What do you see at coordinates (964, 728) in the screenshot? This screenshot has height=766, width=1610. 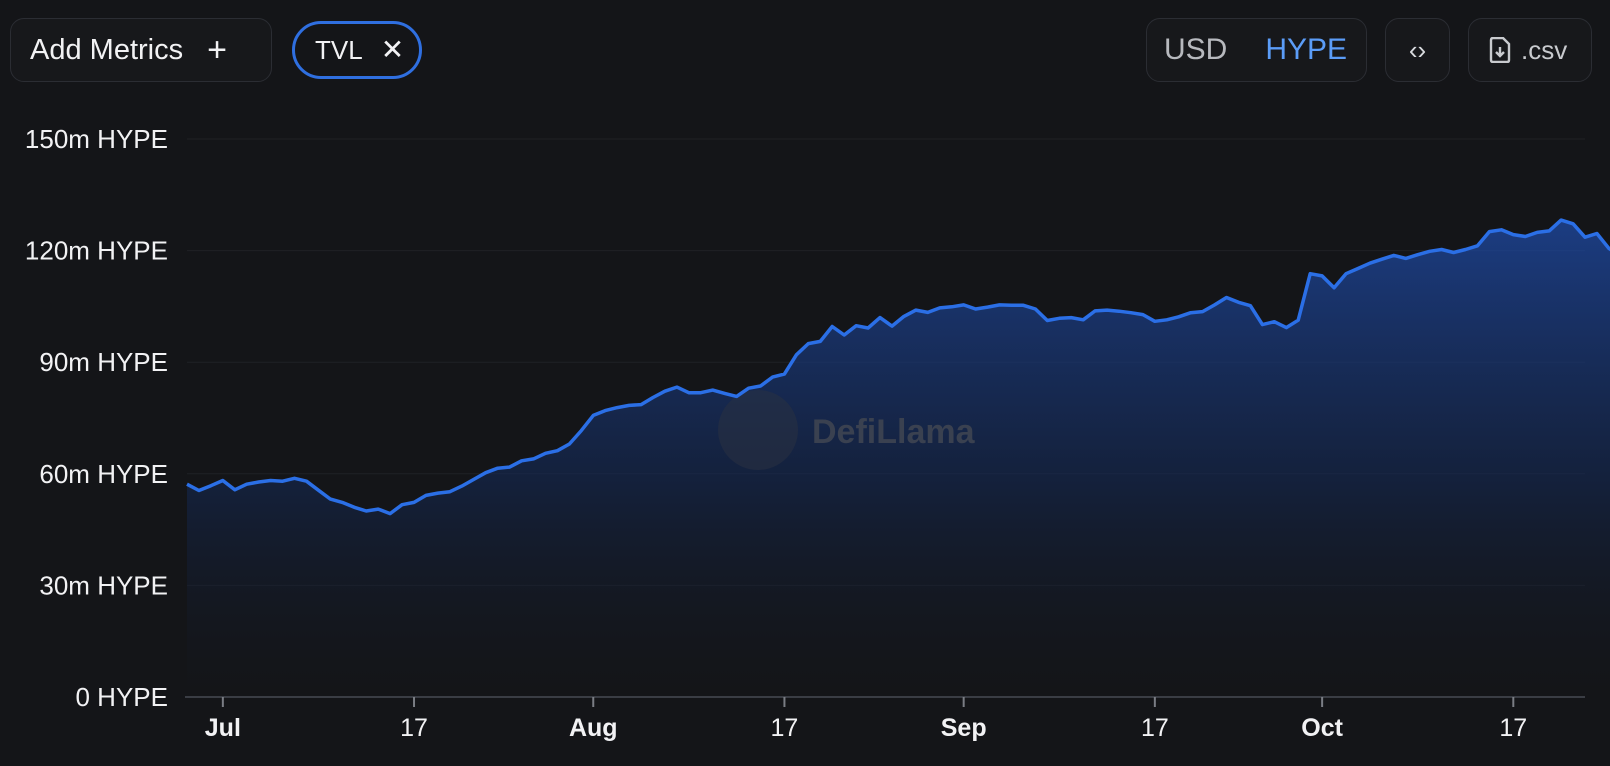 I see `x-tick-label: Sep` at bounding box center [964, 728].